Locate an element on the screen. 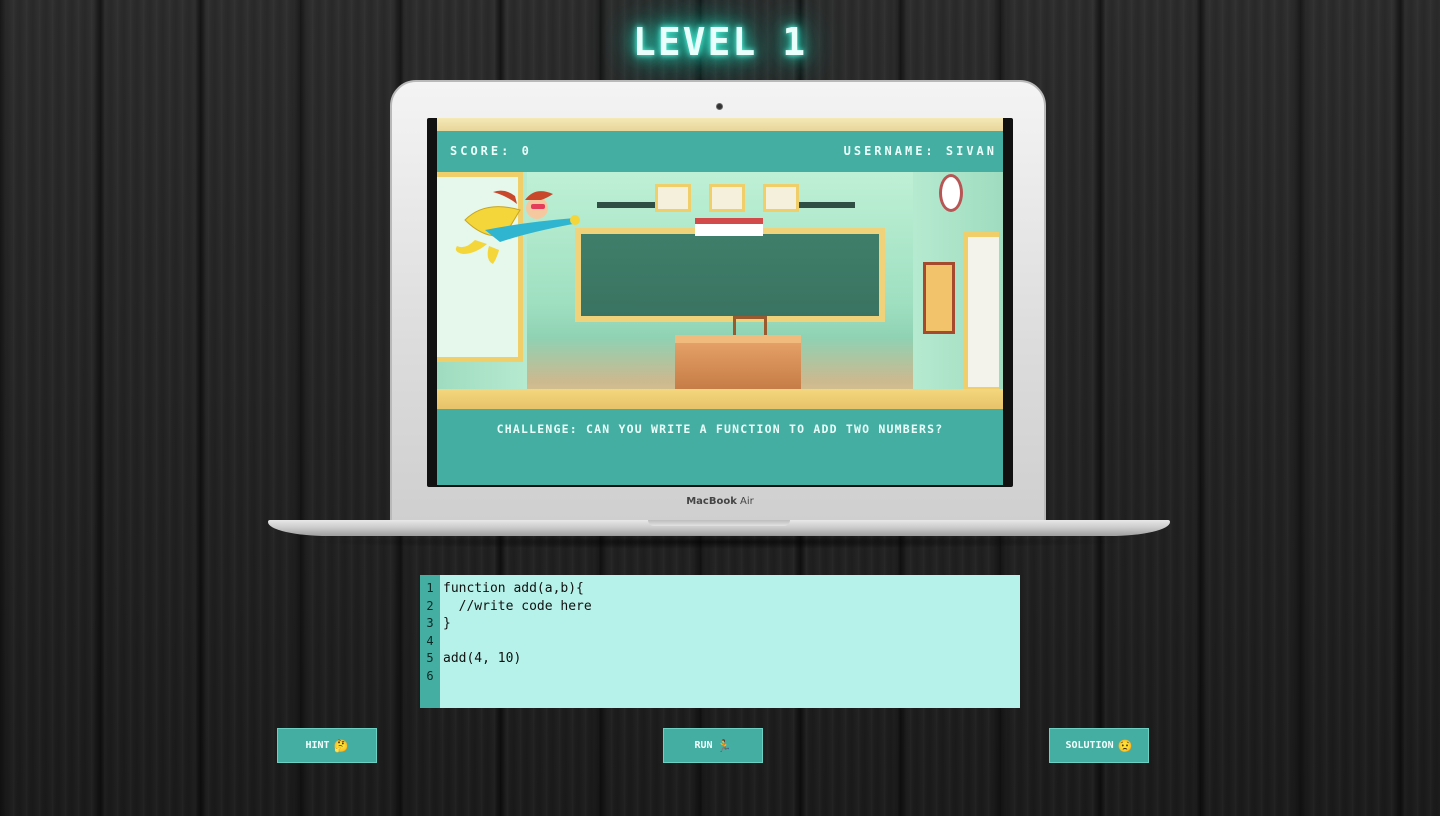 The image size is (1440, 816). laptop-brand: MacBook Air is located at coordinates (720, 501).